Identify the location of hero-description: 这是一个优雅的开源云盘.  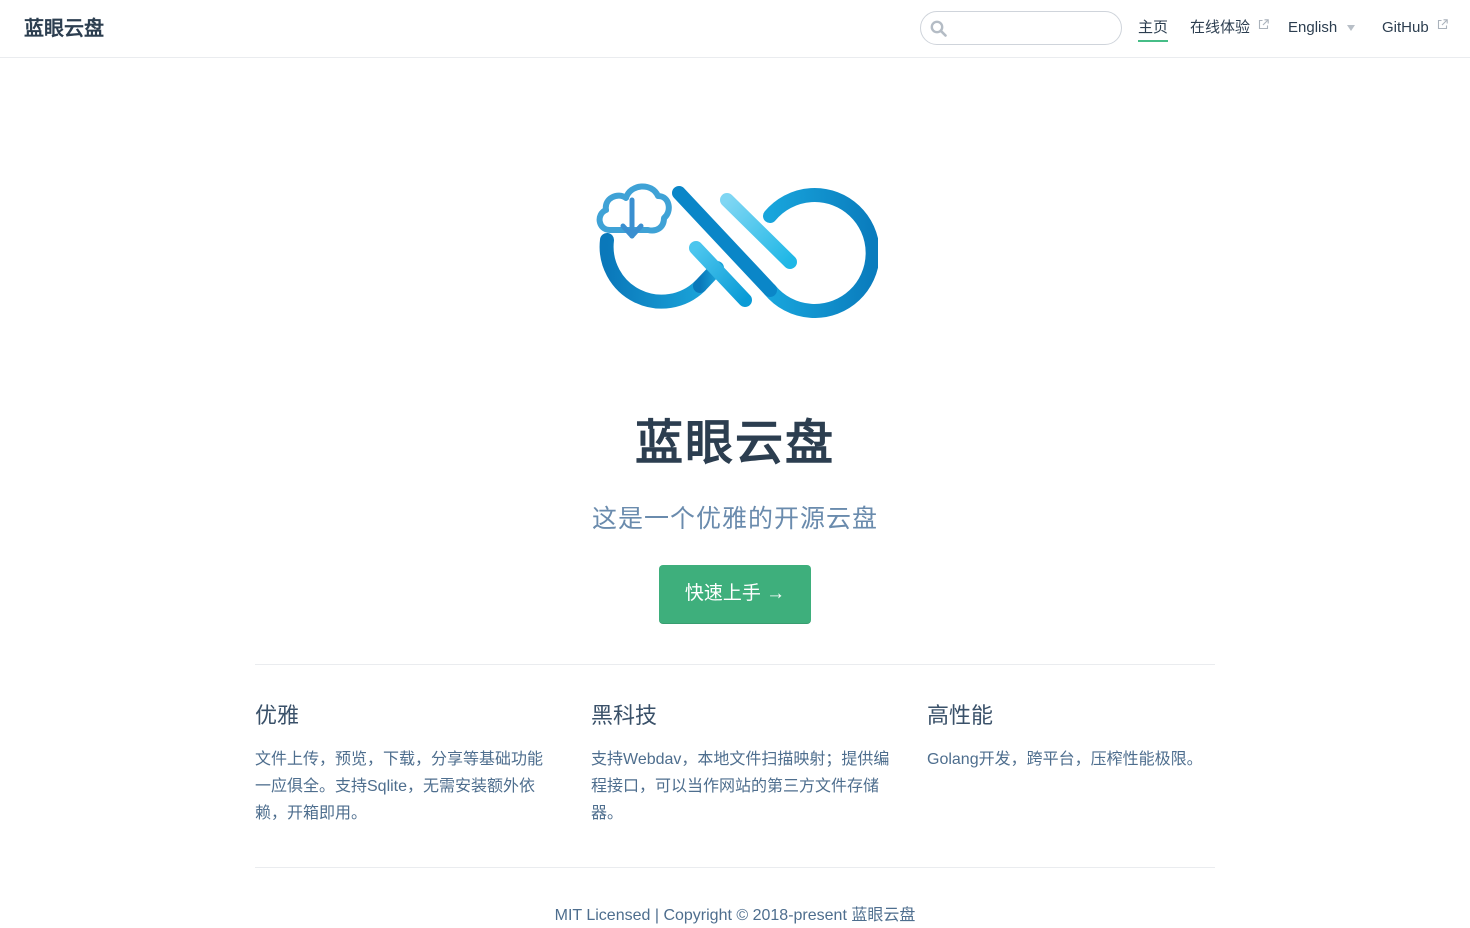
(734, 519).